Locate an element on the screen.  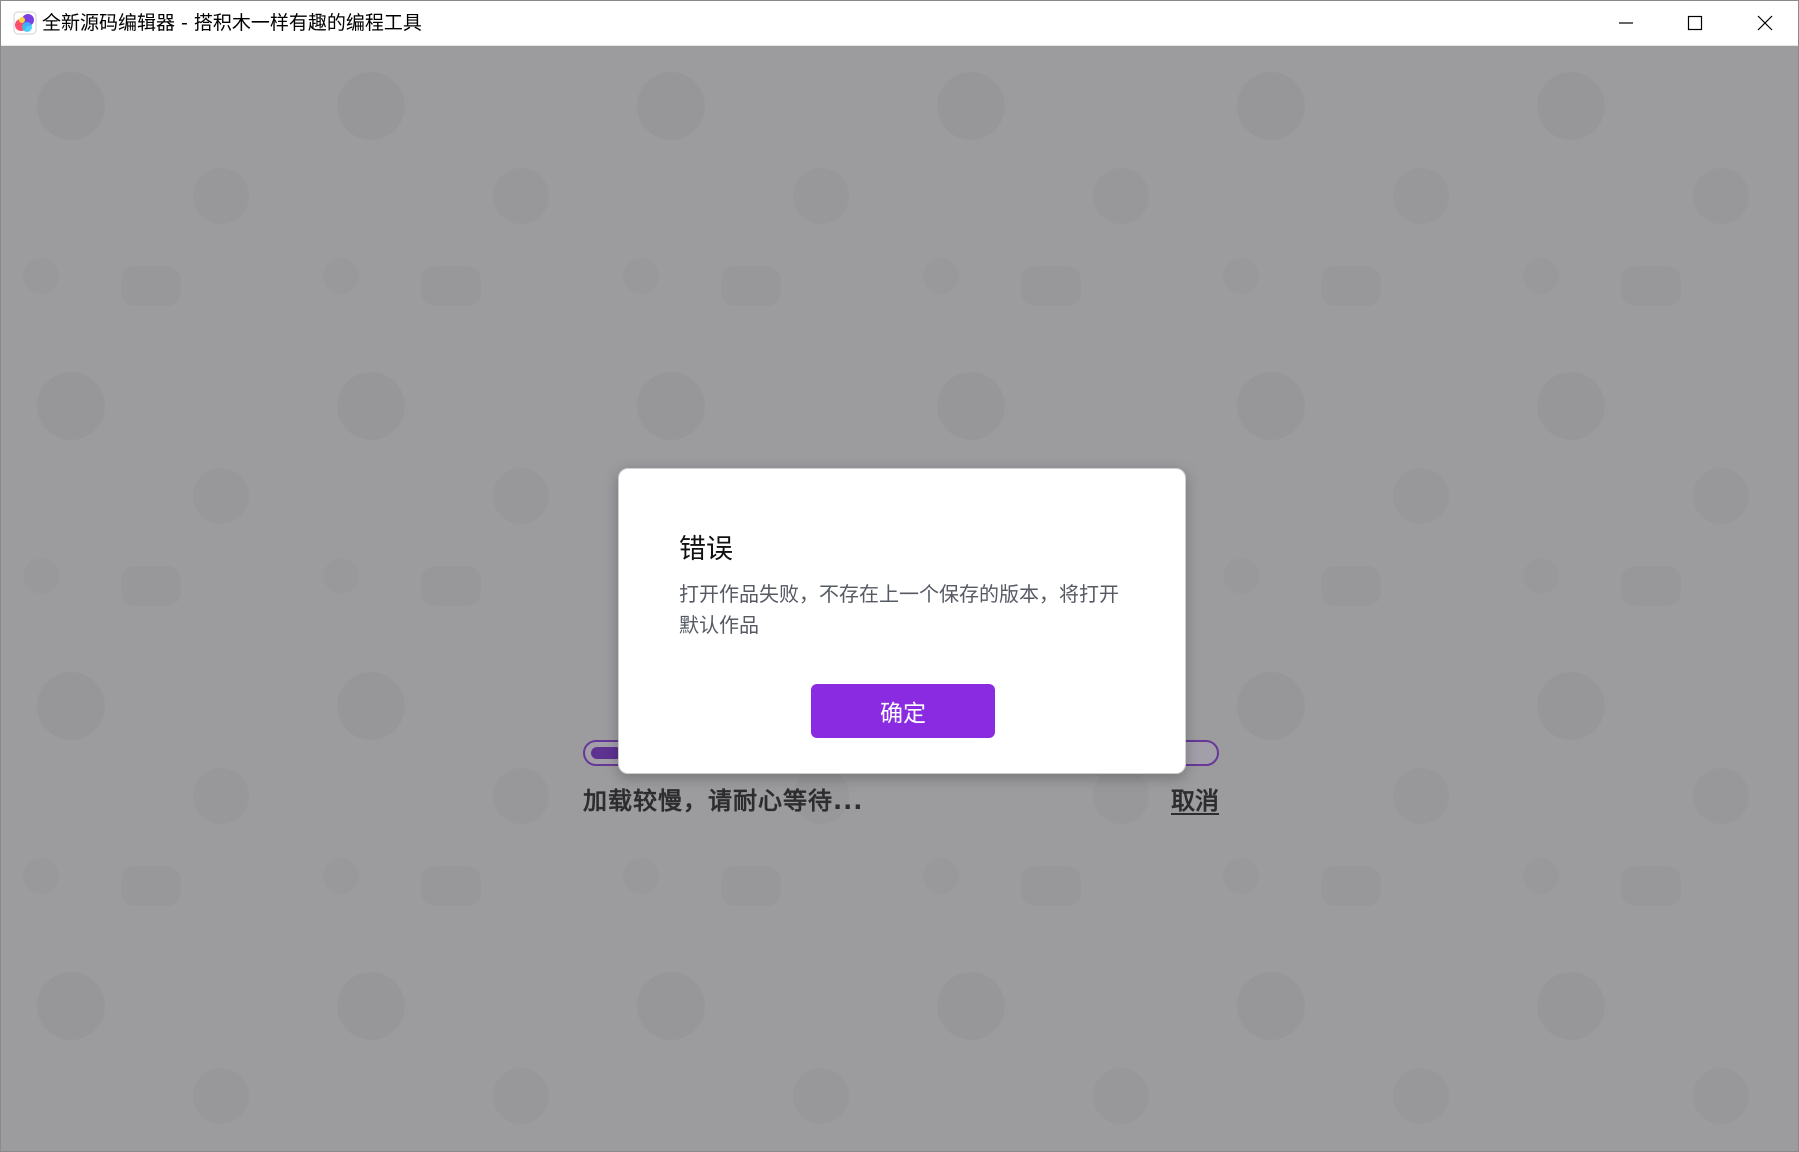
error-dialog: 错误 打开作品失败，不存在上一个保存的版本，将打开默认作品 确定 is located at coordinates (902, 621).